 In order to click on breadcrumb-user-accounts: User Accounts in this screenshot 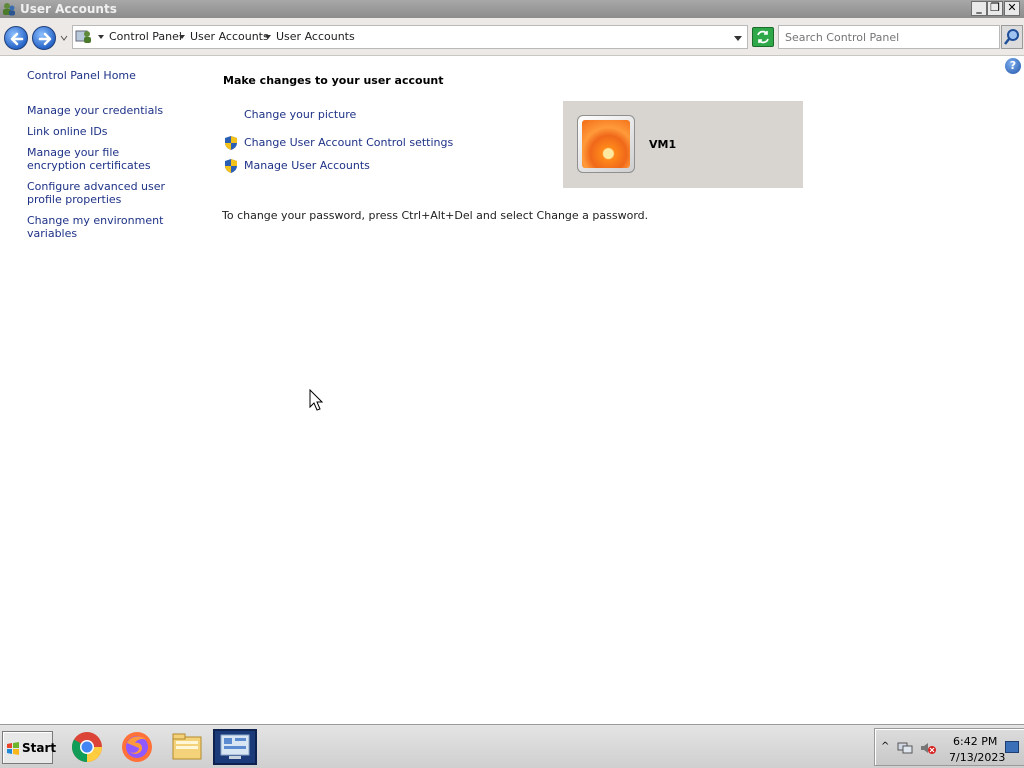, I will do `click(229, 36)`.